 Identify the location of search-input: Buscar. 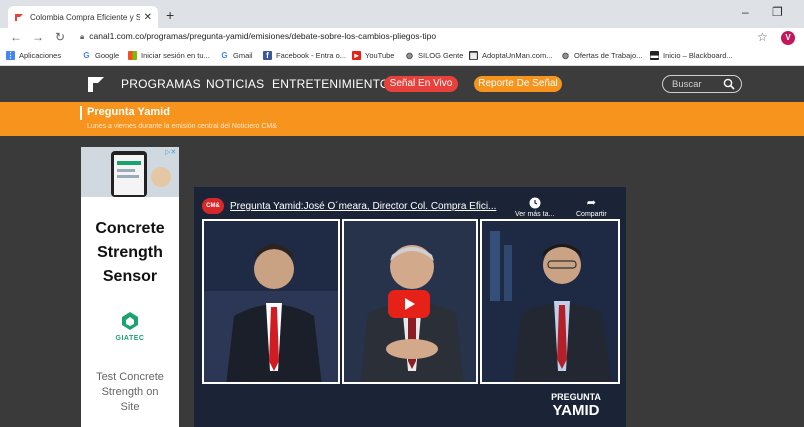
(702, 84).